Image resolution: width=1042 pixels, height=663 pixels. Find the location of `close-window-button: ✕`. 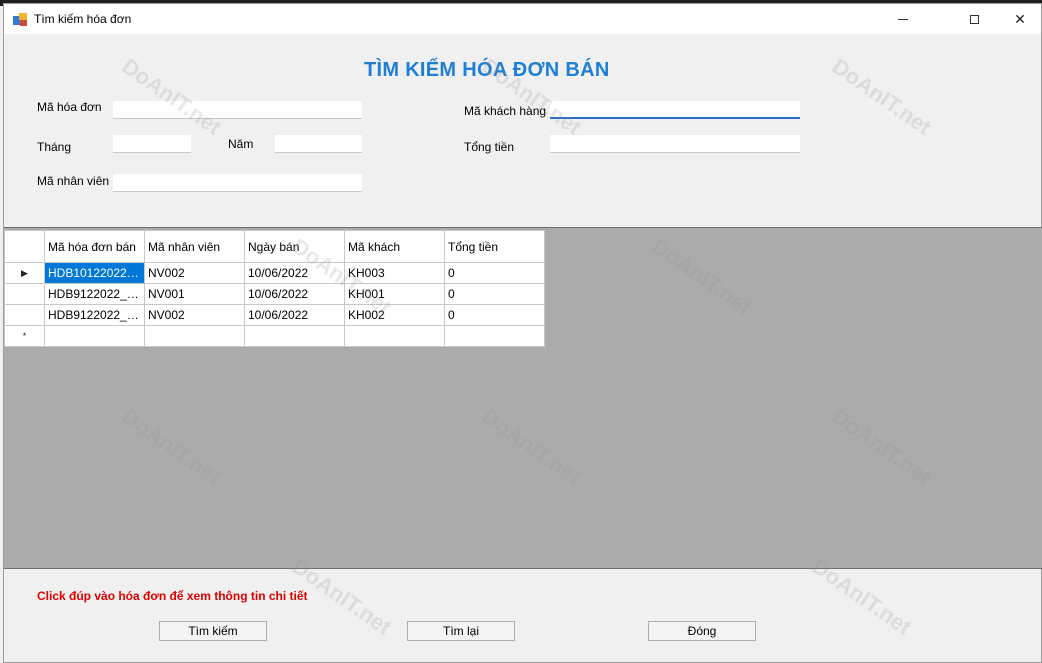

close-window-button: ✕ is located at coordinates (1019, 19).